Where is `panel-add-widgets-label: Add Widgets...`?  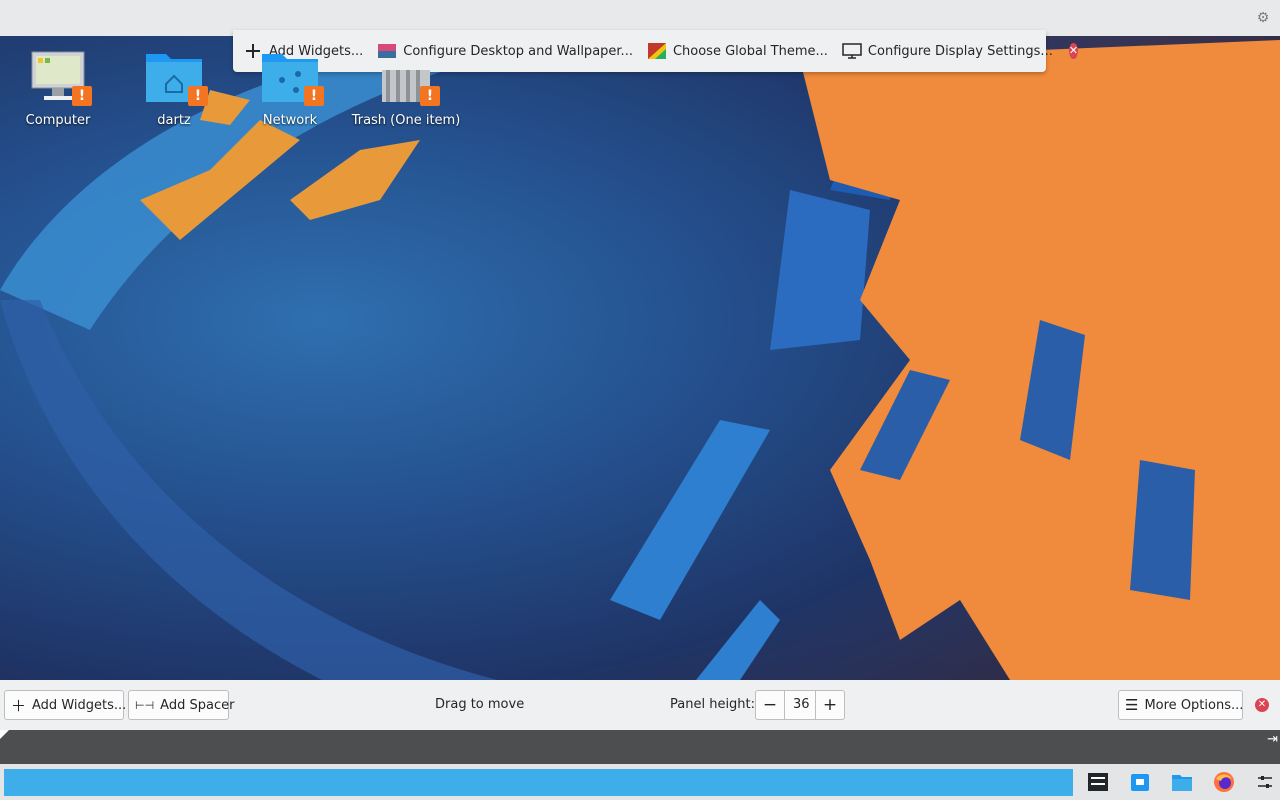
panel-add-widgets-label: Add Widgets... is located at coordinates (79, 705).